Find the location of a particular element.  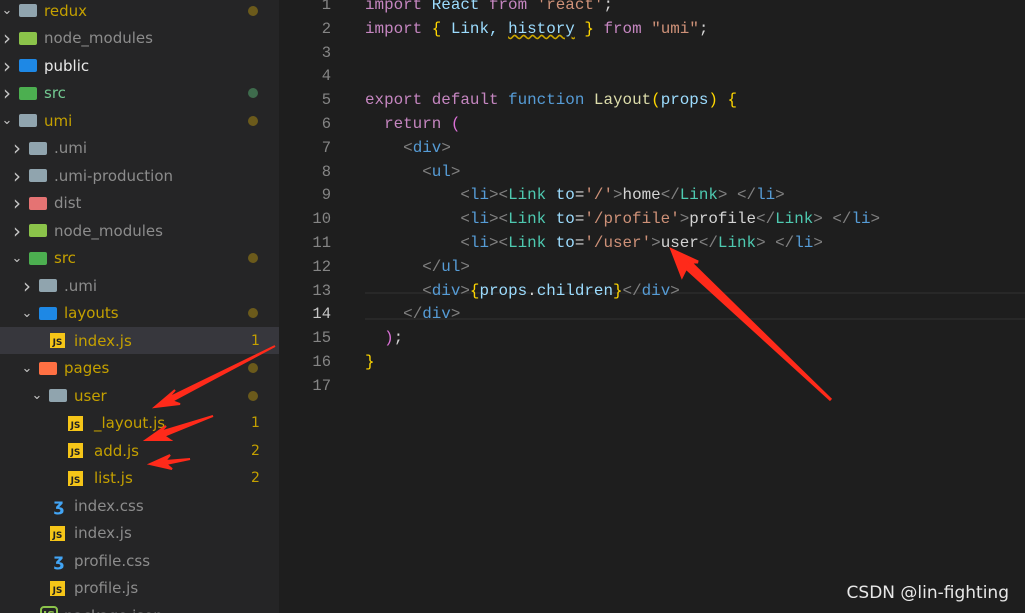

arrow-user is located at coordinates (751, 324).